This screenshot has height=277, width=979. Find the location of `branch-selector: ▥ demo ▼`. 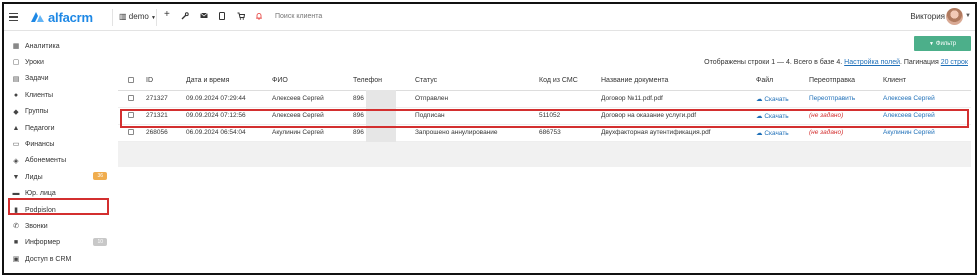

branch-selector: ▥ demo ▼ is located at coordinates (137, 17).